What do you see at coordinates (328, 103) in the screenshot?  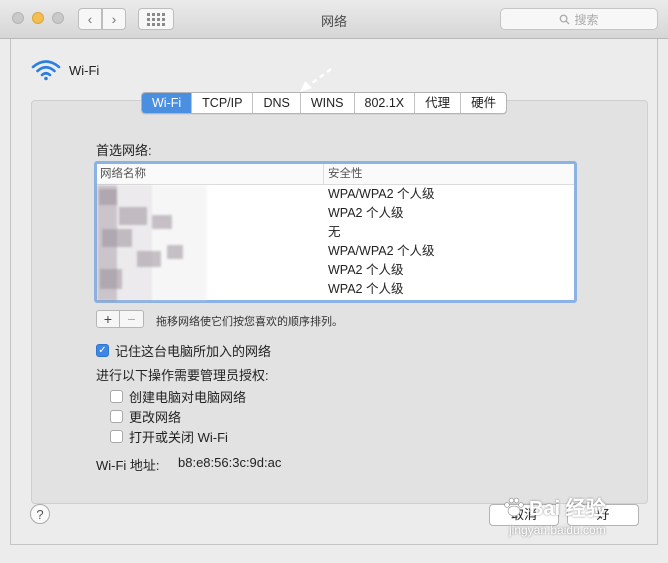 I see `tab-wins: WINS` at bounding box center [328, 103].